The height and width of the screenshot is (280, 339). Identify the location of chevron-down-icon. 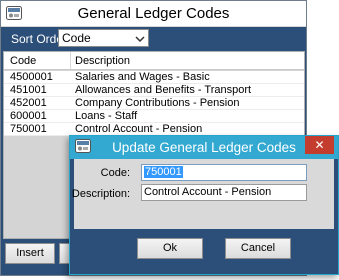
(140, 38).